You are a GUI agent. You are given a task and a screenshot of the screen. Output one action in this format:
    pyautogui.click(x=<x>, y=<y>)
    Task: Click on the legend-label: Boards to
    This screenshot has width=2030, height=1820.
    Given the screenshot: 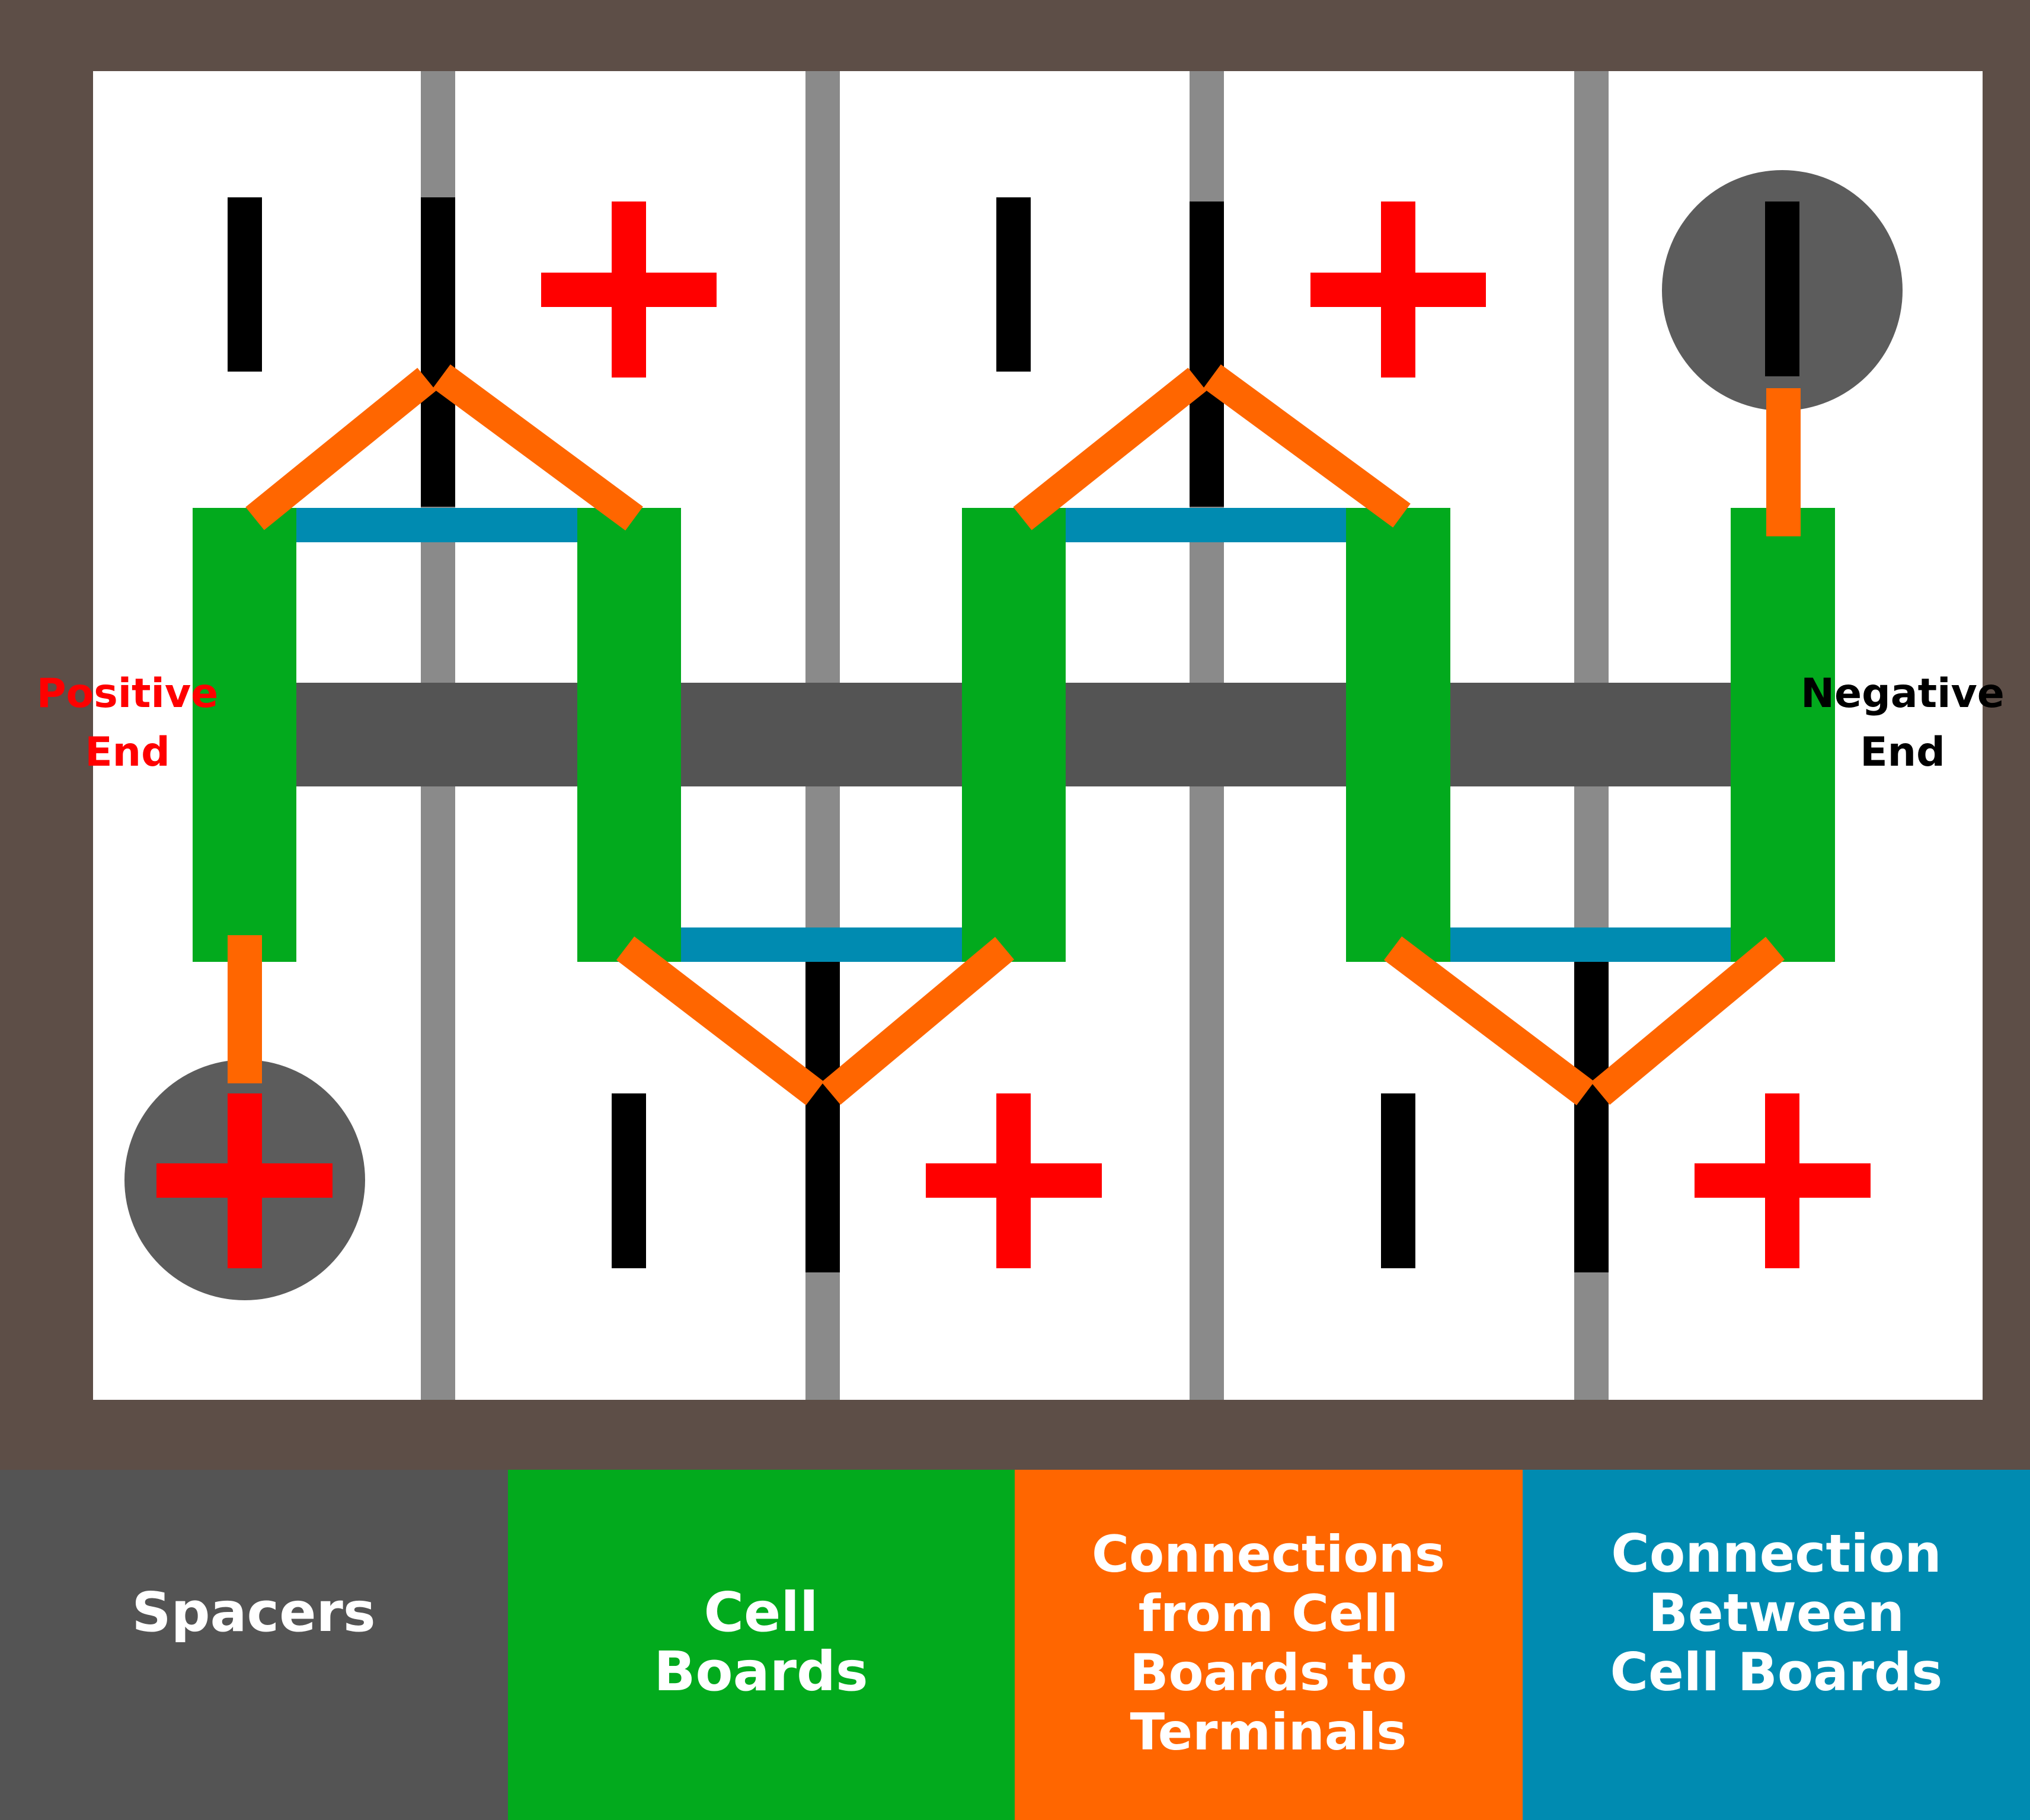 What is the action you would take?
    pyautogui.click(x=1268, y=1673)
    